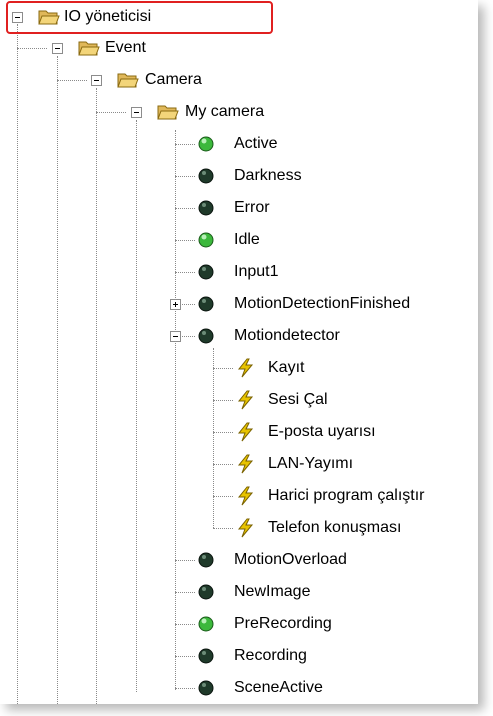  I want to click on tree-node-input1: Input1, so click(239, 272).